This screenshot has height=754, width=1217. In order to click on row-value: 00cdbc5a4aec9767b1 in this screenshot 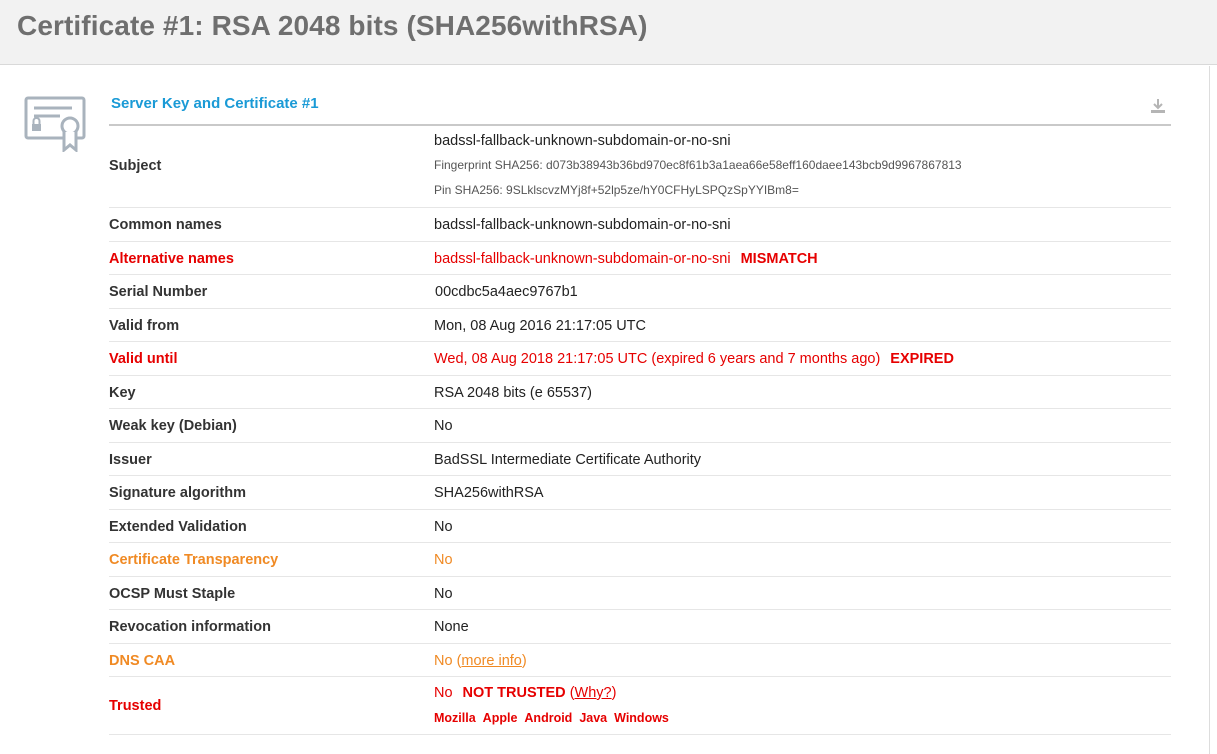, I will do `click(506, 292)`.